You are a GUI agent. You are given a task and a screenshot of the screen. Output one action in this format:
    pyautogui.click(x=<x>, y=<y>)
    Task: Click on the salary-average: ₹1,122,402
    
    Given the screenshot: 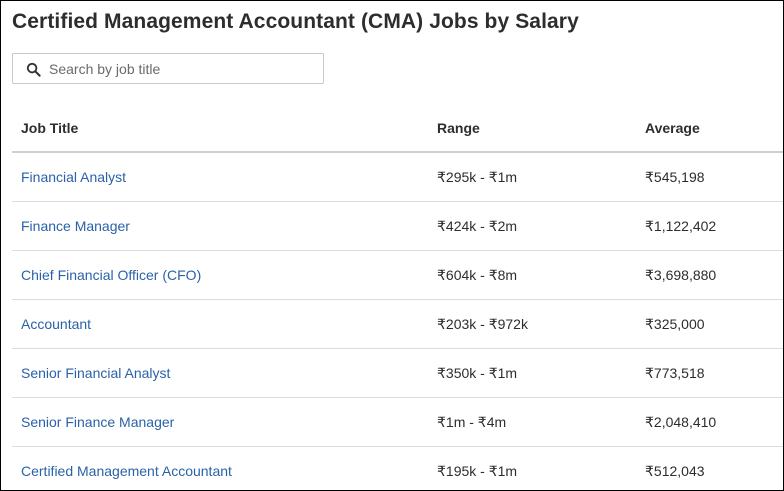 What is the action you would take?
    pyautogui.click(x=681, y=226)
    